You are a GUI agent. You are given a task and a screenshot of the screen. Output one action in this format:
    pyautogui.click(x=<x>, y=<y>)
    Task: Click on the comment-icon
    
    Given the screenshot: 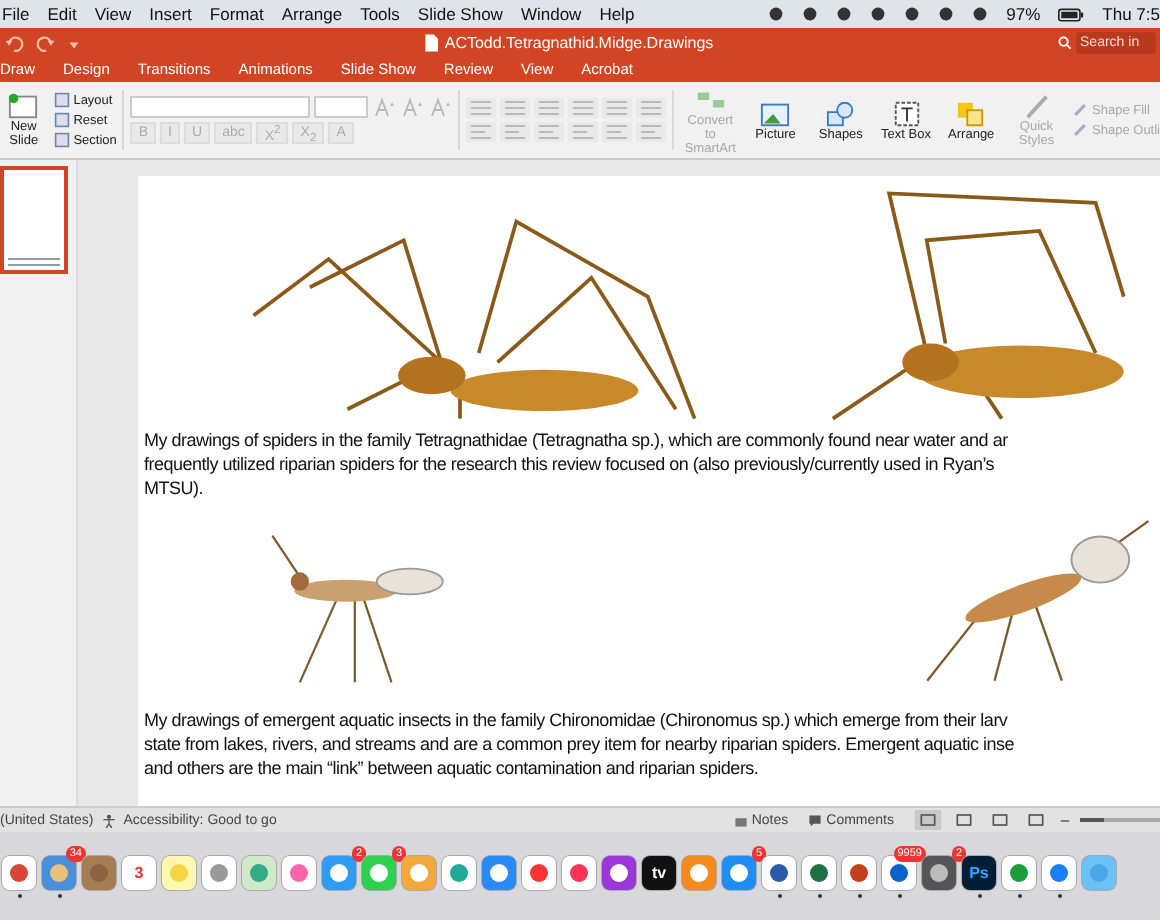 What is the action you would take?
    pyautogui.click(x=815, y=820)
    